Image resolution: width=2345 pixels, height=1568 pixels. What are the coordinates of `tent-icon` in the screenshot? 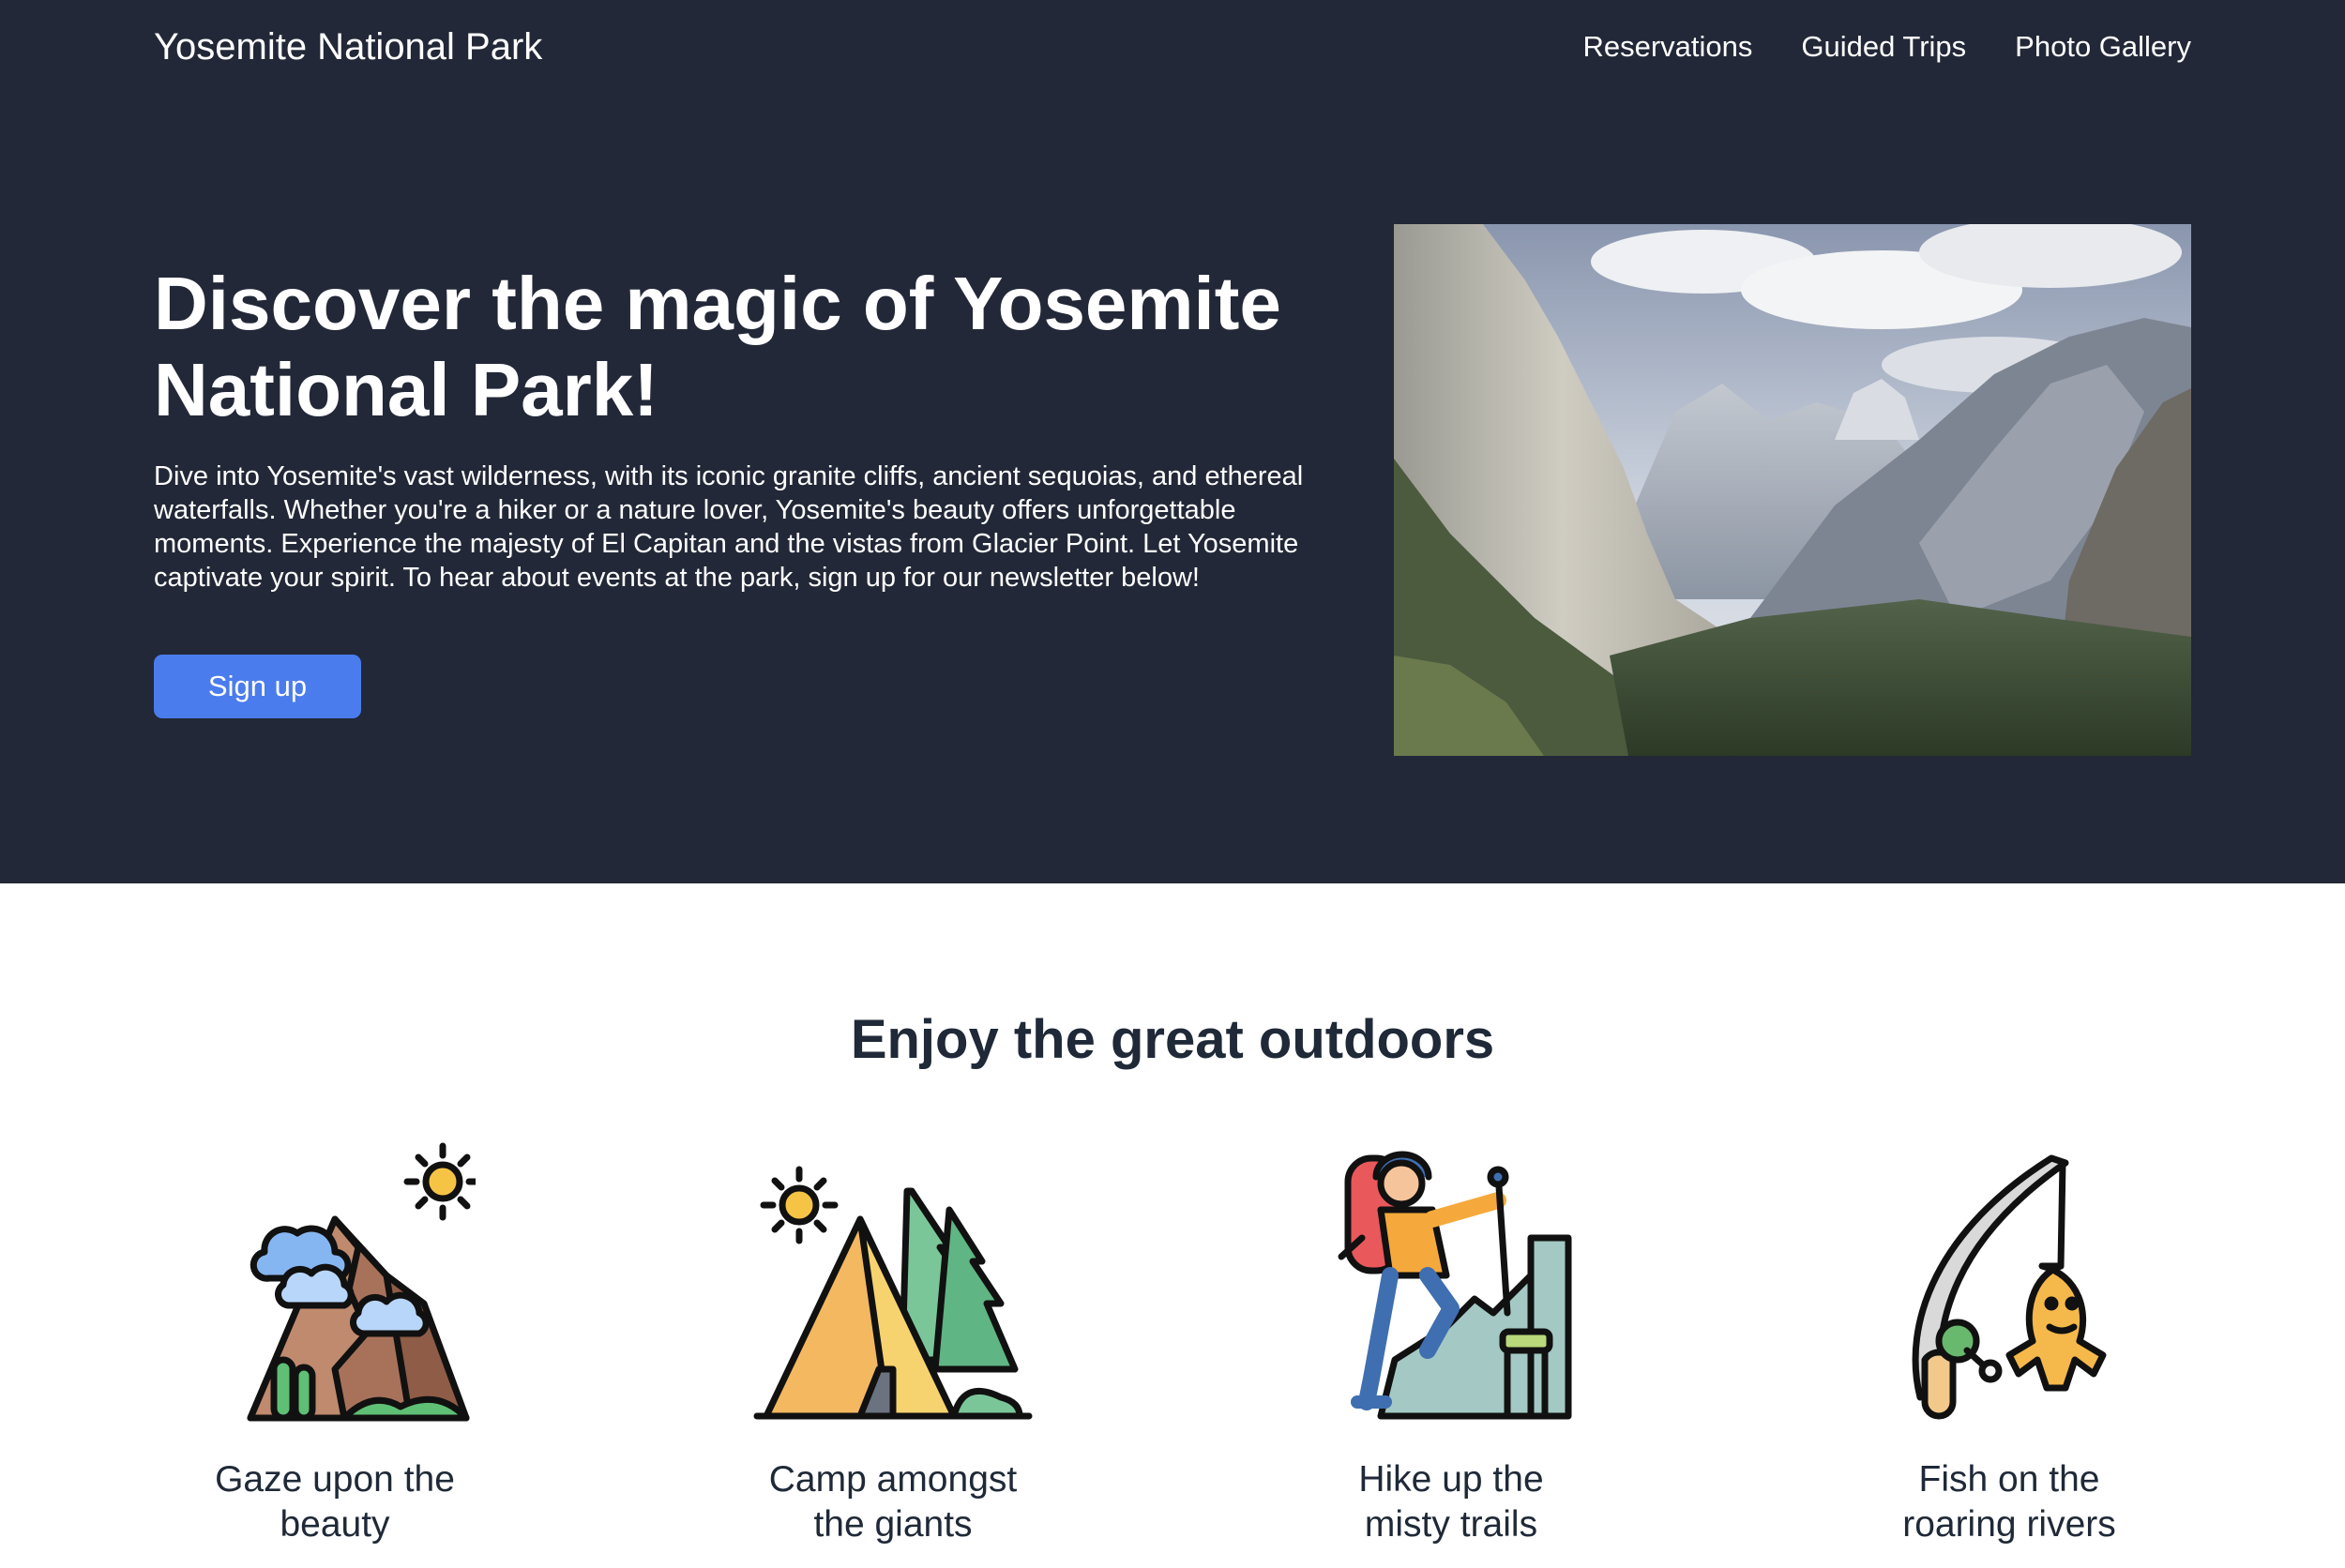 It's located at (893, 1293).